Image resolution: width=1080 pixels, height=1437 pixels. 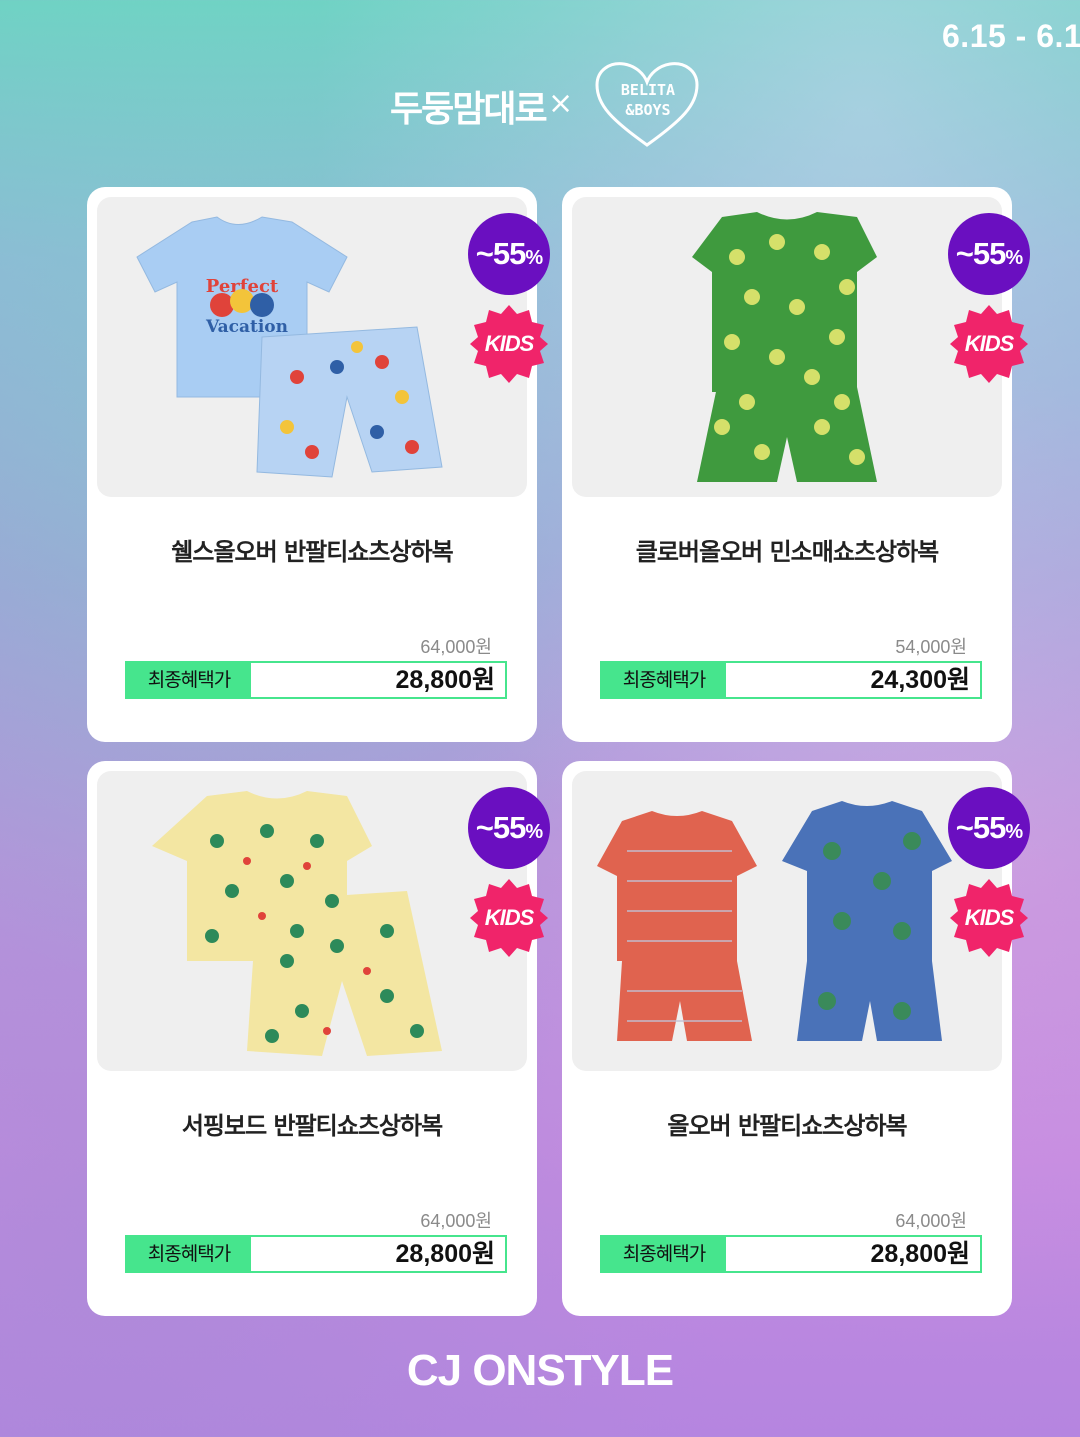 I want to click on product-name: 서핑보드 반팔티쇼츠상하복, so click(x=312, y=1123).